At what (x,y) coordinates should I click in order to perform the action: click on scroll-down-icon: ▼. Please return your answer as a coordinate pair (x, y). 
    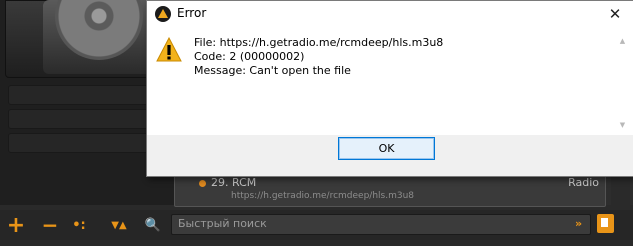
    Looking at the image, I should click on (622, 125).